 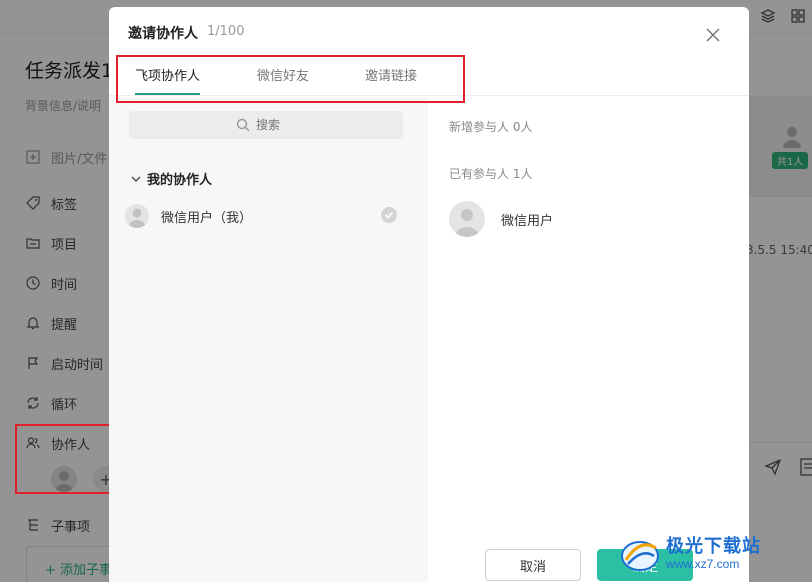 I want to click on cancel-button: 取消, so click(x=533, y=565).